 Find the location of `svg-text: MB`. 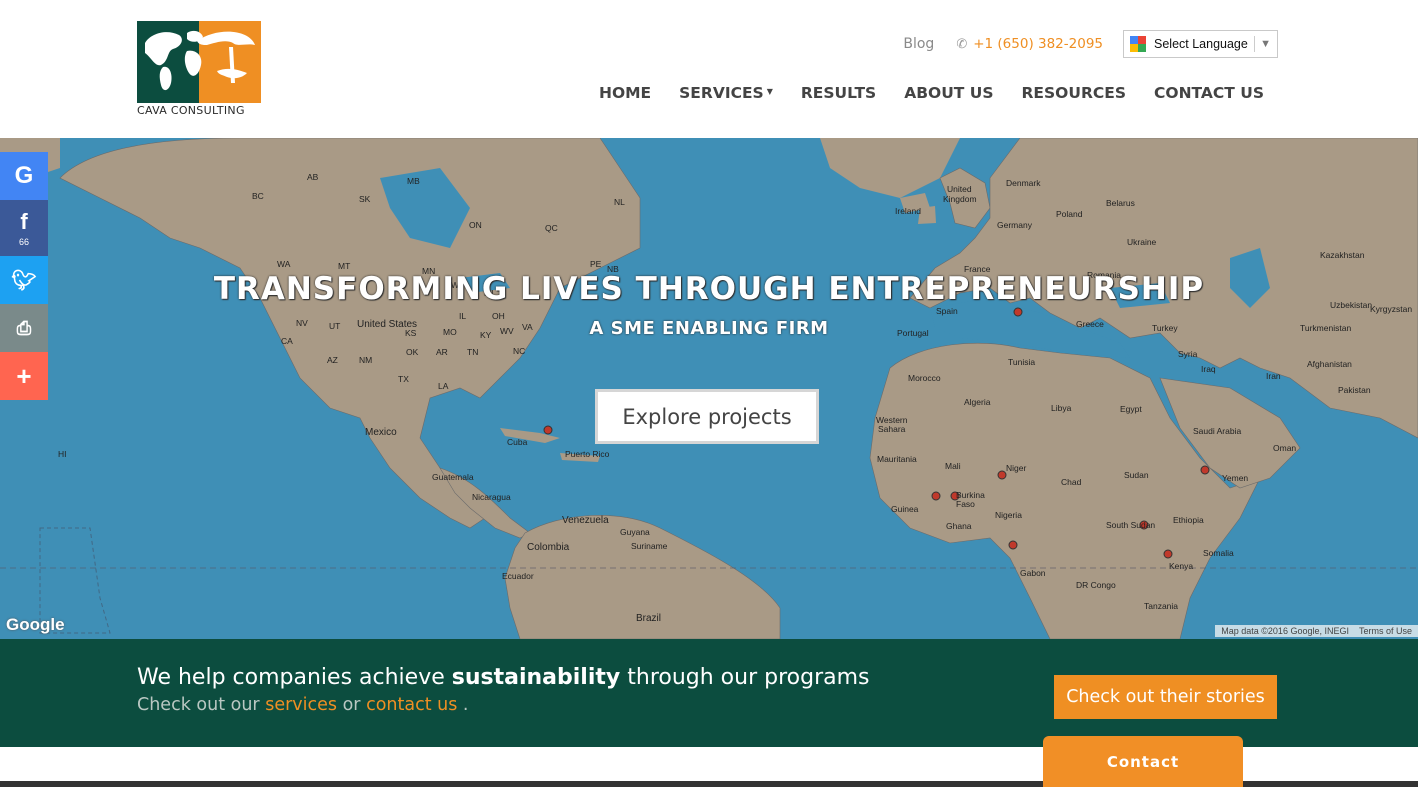

svg-text: MB is located at coordinates (413, 181).